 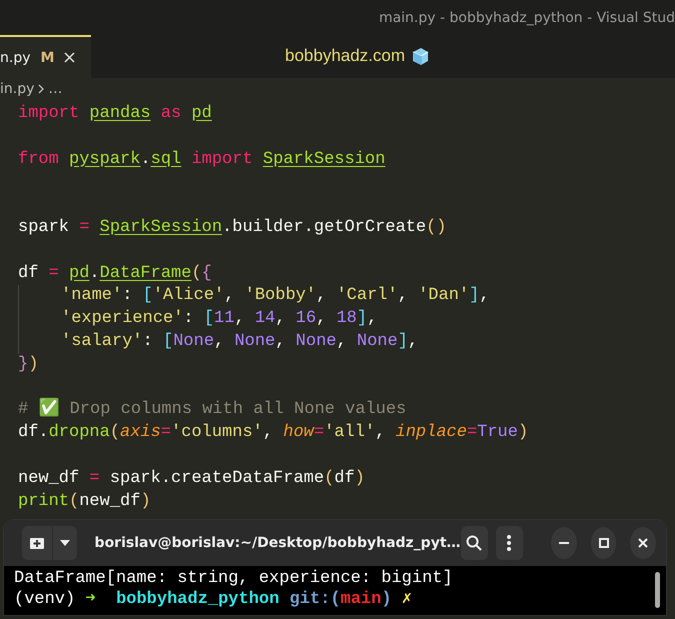 What do you see at coordinates (28, 365) in the screenshot?
I see `code-line: })` at bounding box center [28, 365].